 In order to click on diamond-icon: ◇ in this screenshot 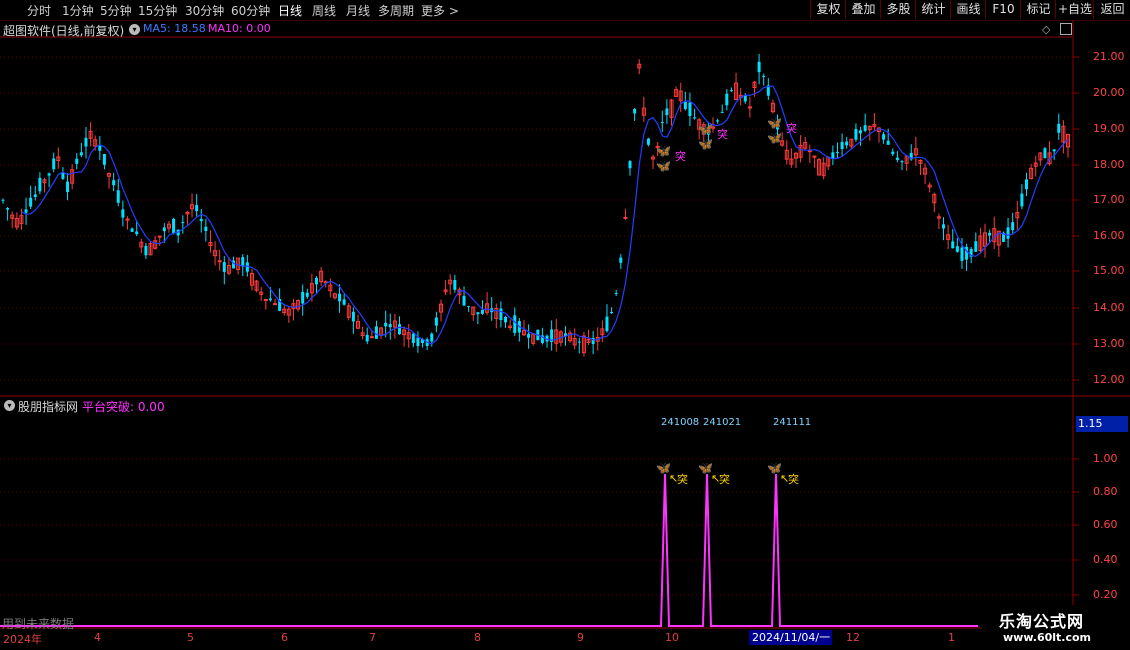, I will do `click(1046, 29)`.